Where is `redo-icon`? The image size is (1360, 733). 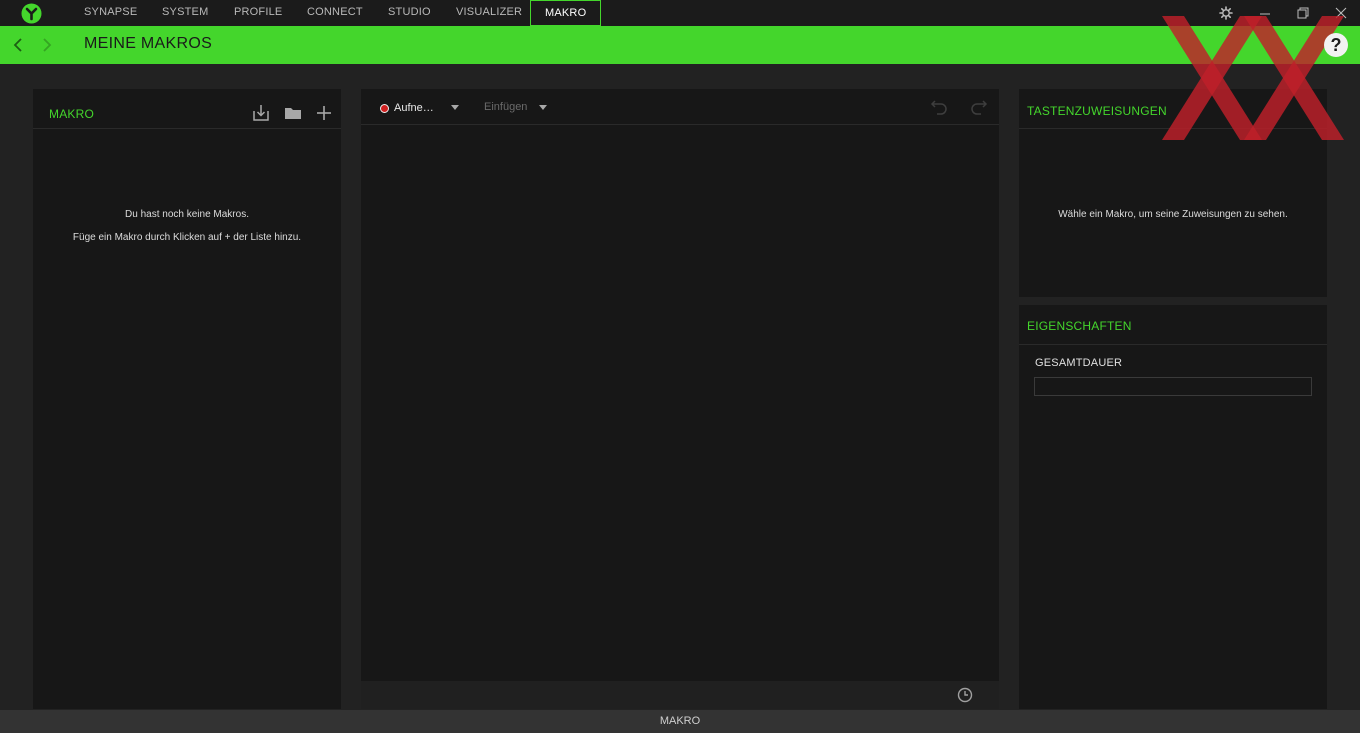 redo-icon is located at coordinates (979, 106).